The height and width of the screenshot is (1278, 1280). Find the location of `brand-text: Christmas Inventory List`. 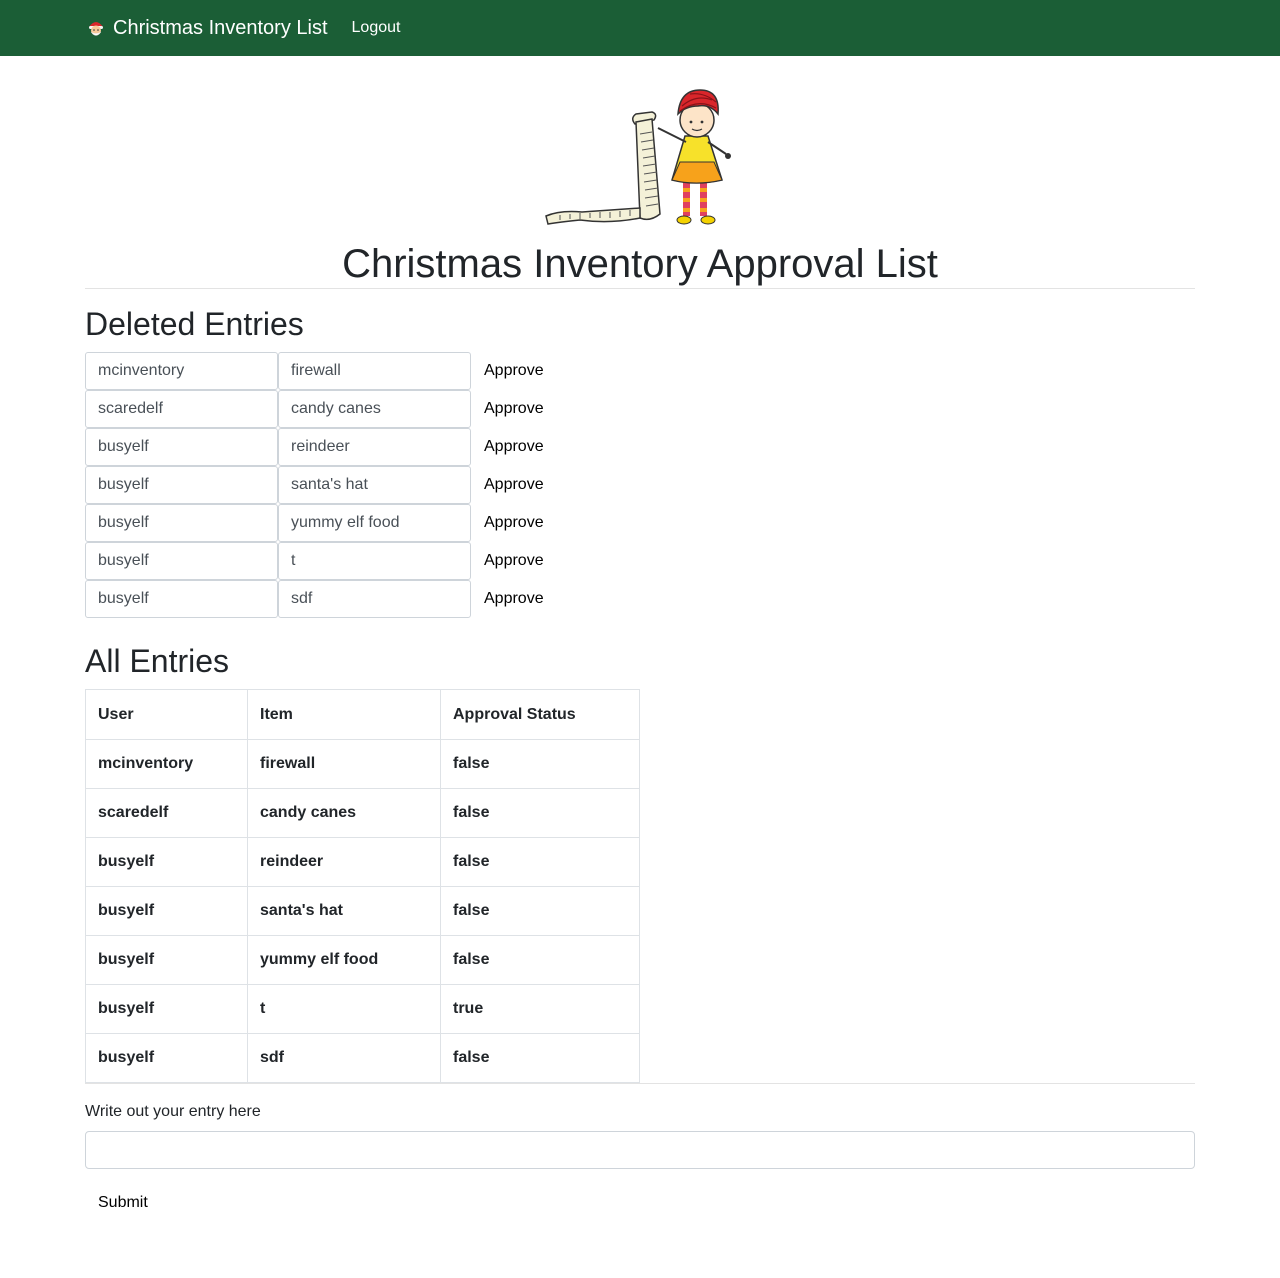

brand-text: Christmas Inventory List is located at coordinates (220, 27).